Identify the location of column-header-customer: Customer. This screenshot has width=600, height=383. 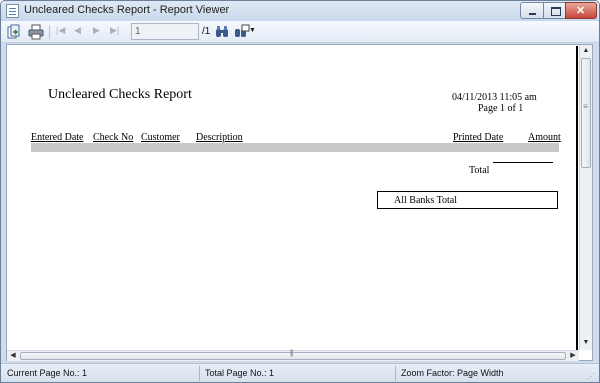
(160, 137).